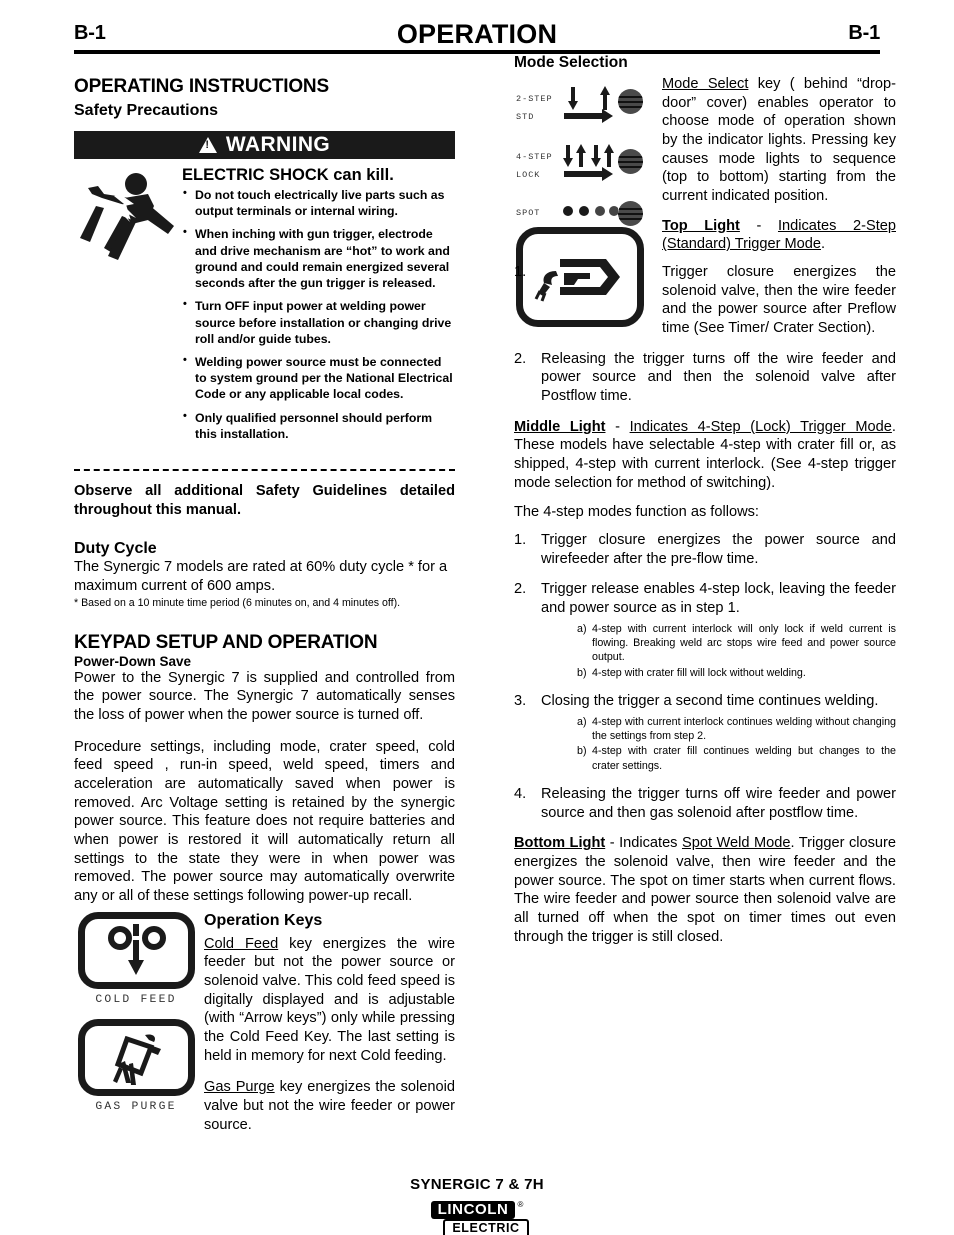 This screenshot has height=1235, width=954. Describe the element at coordinates (525, 117) in the screenshot. I see `diagram-label-std: STD` at that location.